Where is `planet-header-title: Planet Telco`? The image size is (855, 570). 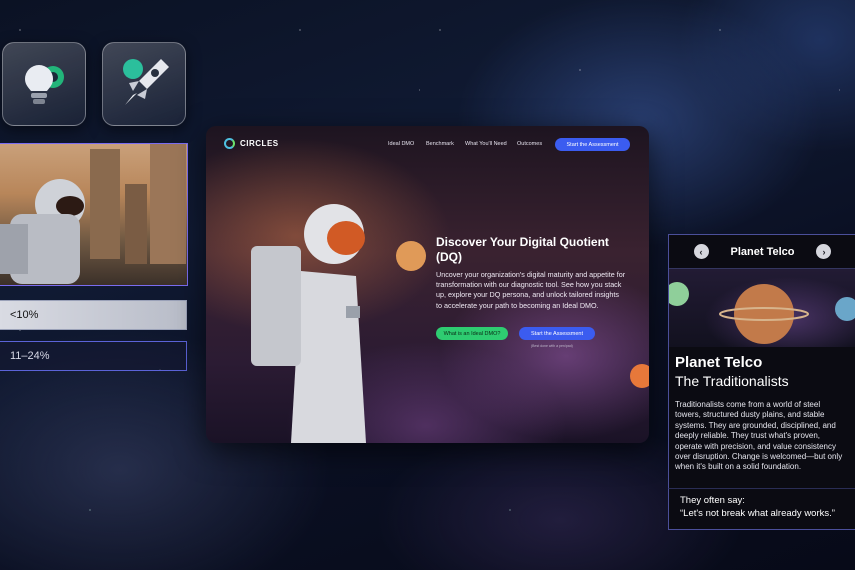
planet-header-title: Planet Telco is located at coordinates (762, 251).